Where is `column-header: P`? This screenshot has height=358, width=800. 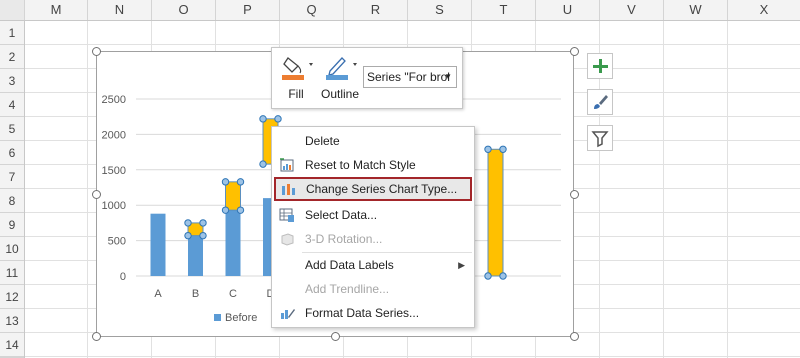
column-header: P is located at coordinates (248, 10).